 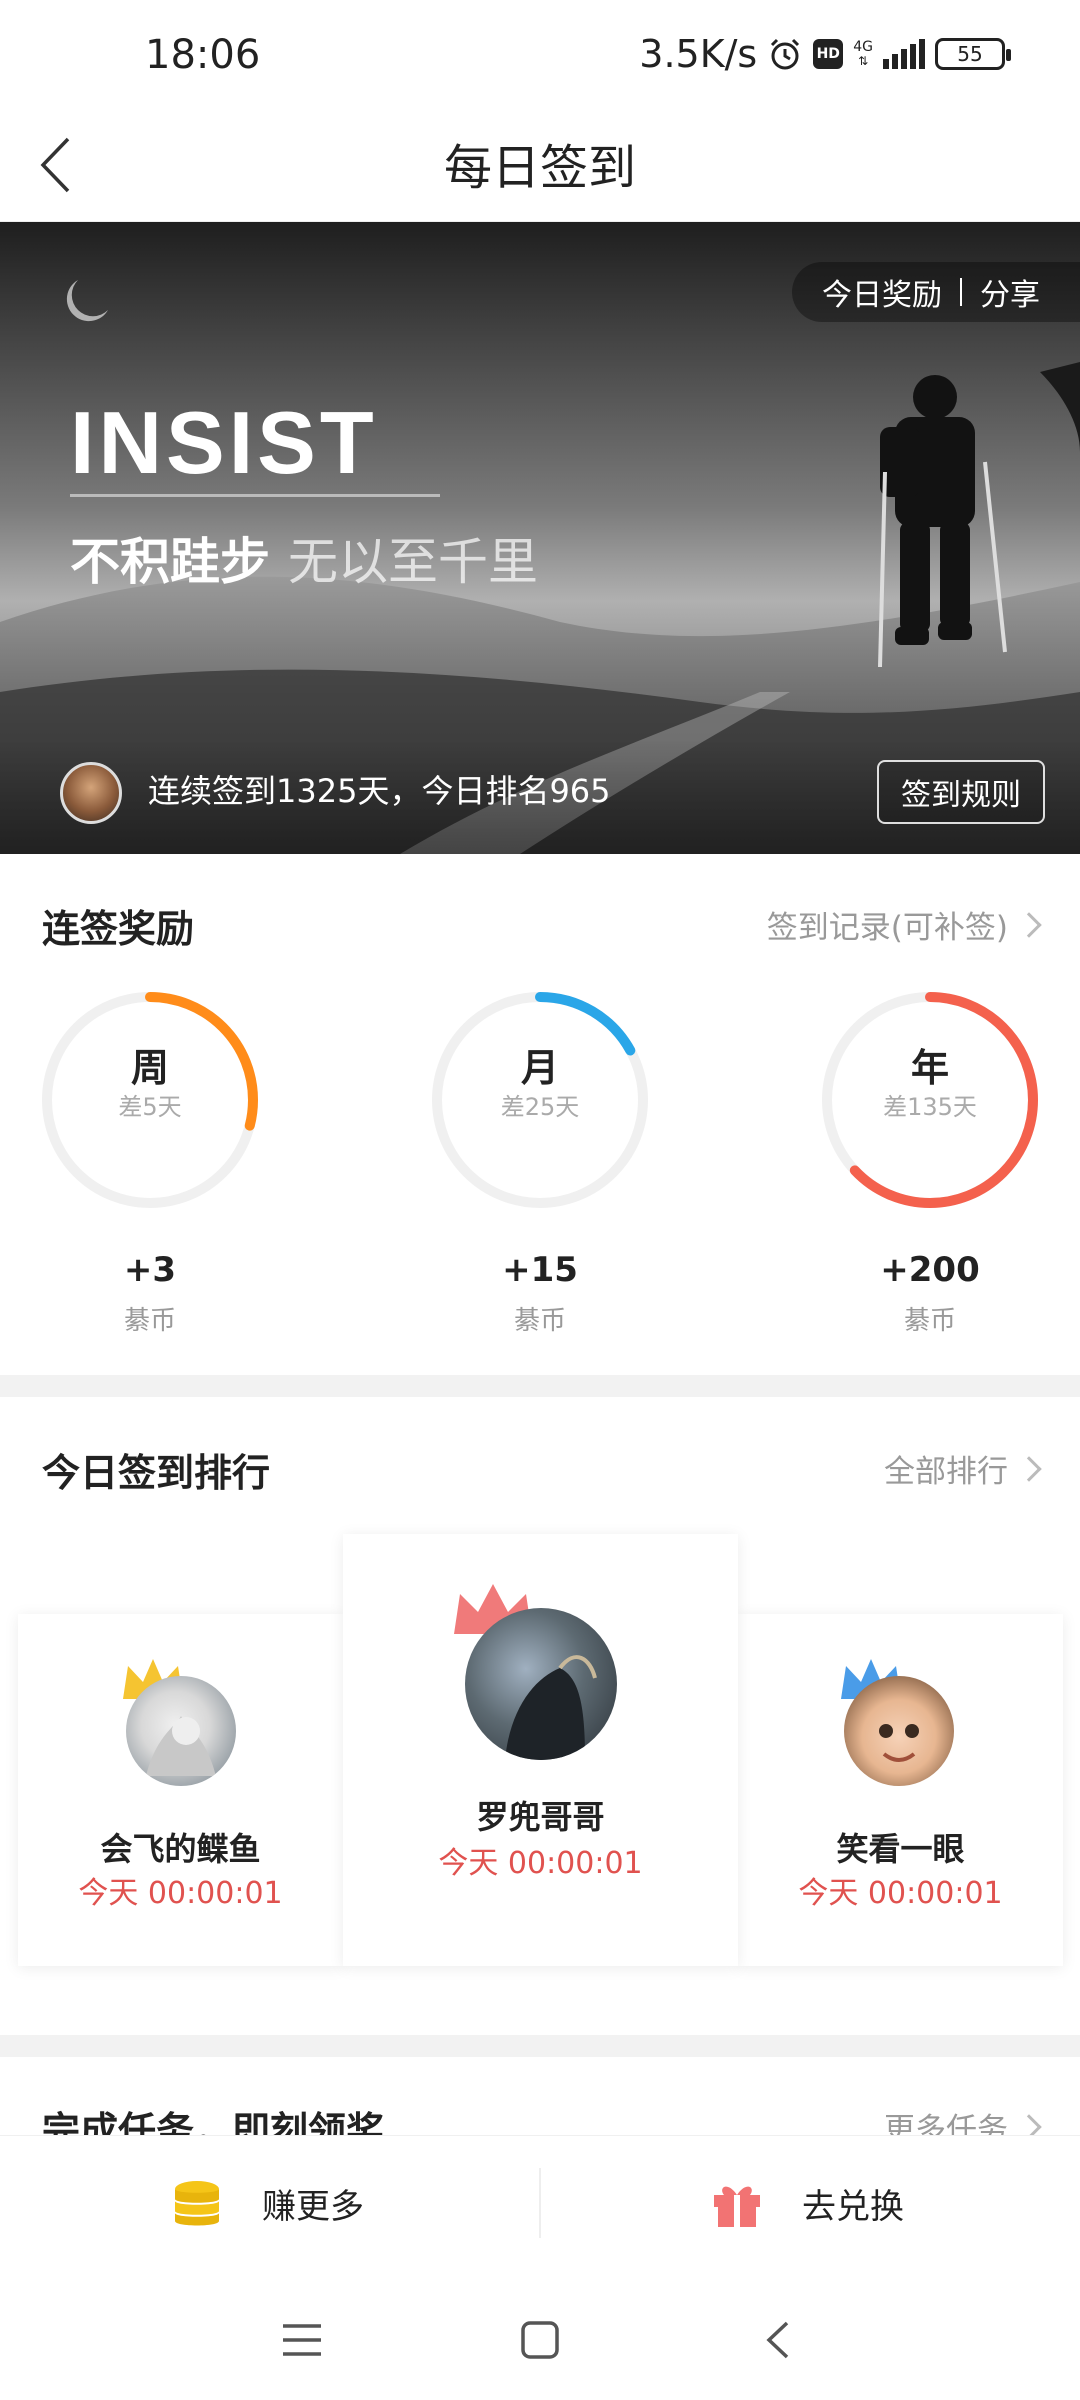 I want to click on ranking-title: 今日签到排行, so click(x=156, y=1473).